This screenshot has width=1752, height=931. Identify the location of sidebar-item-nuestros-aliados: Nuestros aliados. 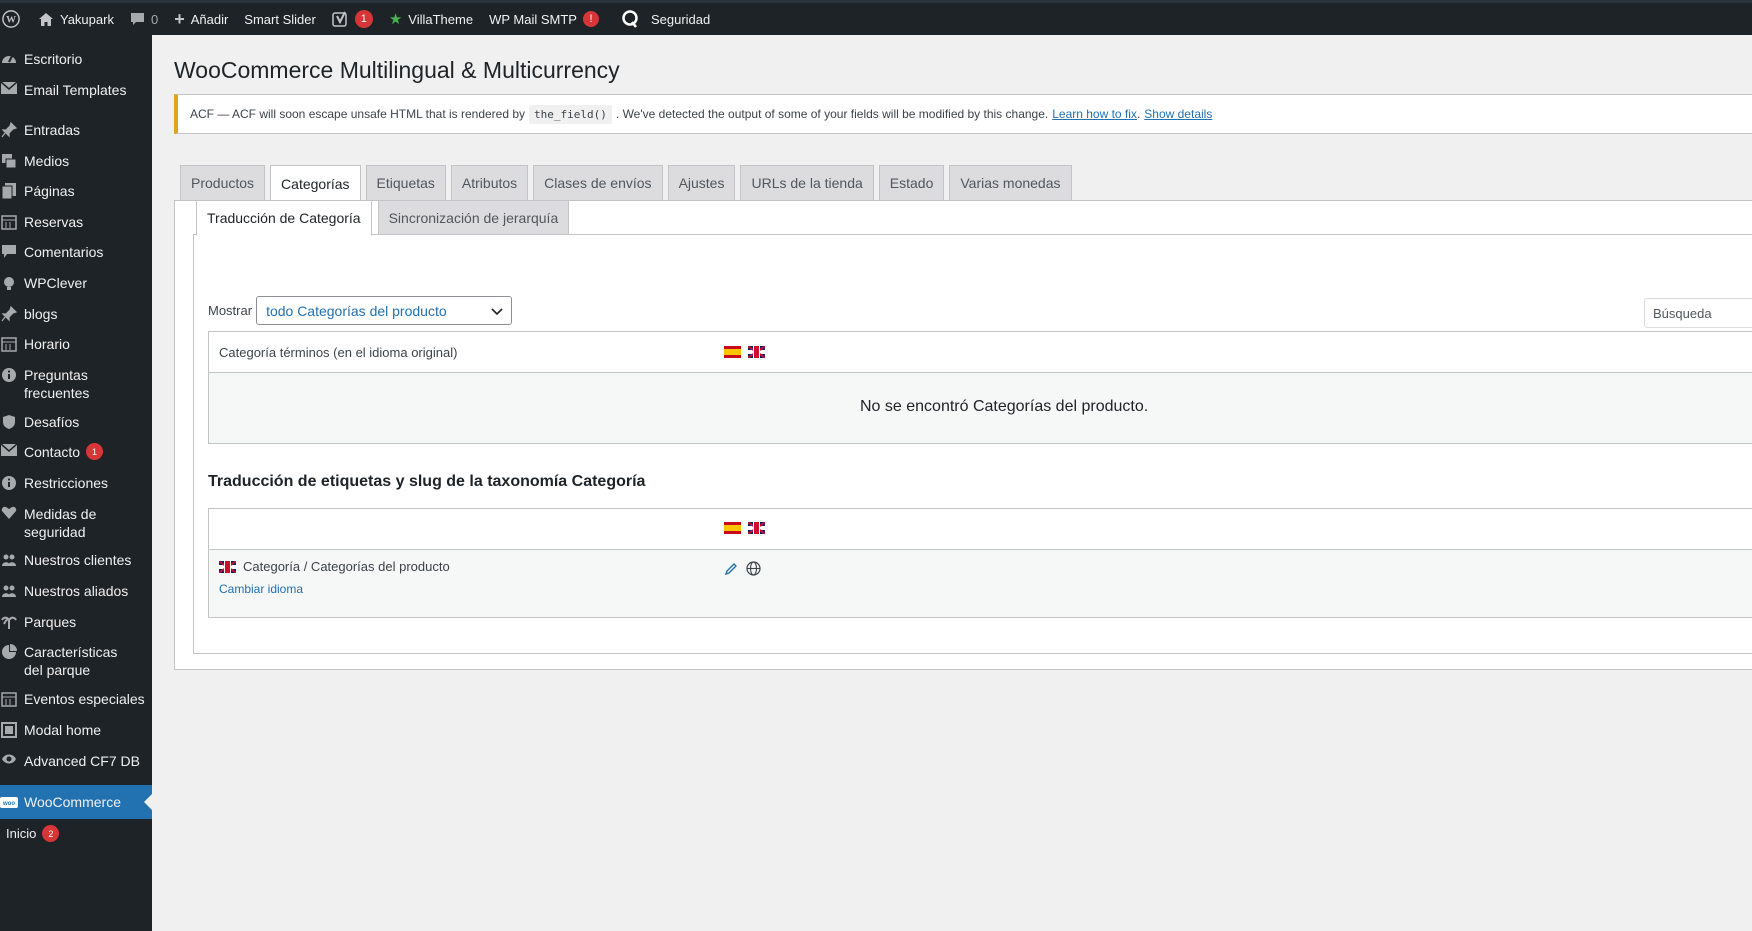
(76, 591).